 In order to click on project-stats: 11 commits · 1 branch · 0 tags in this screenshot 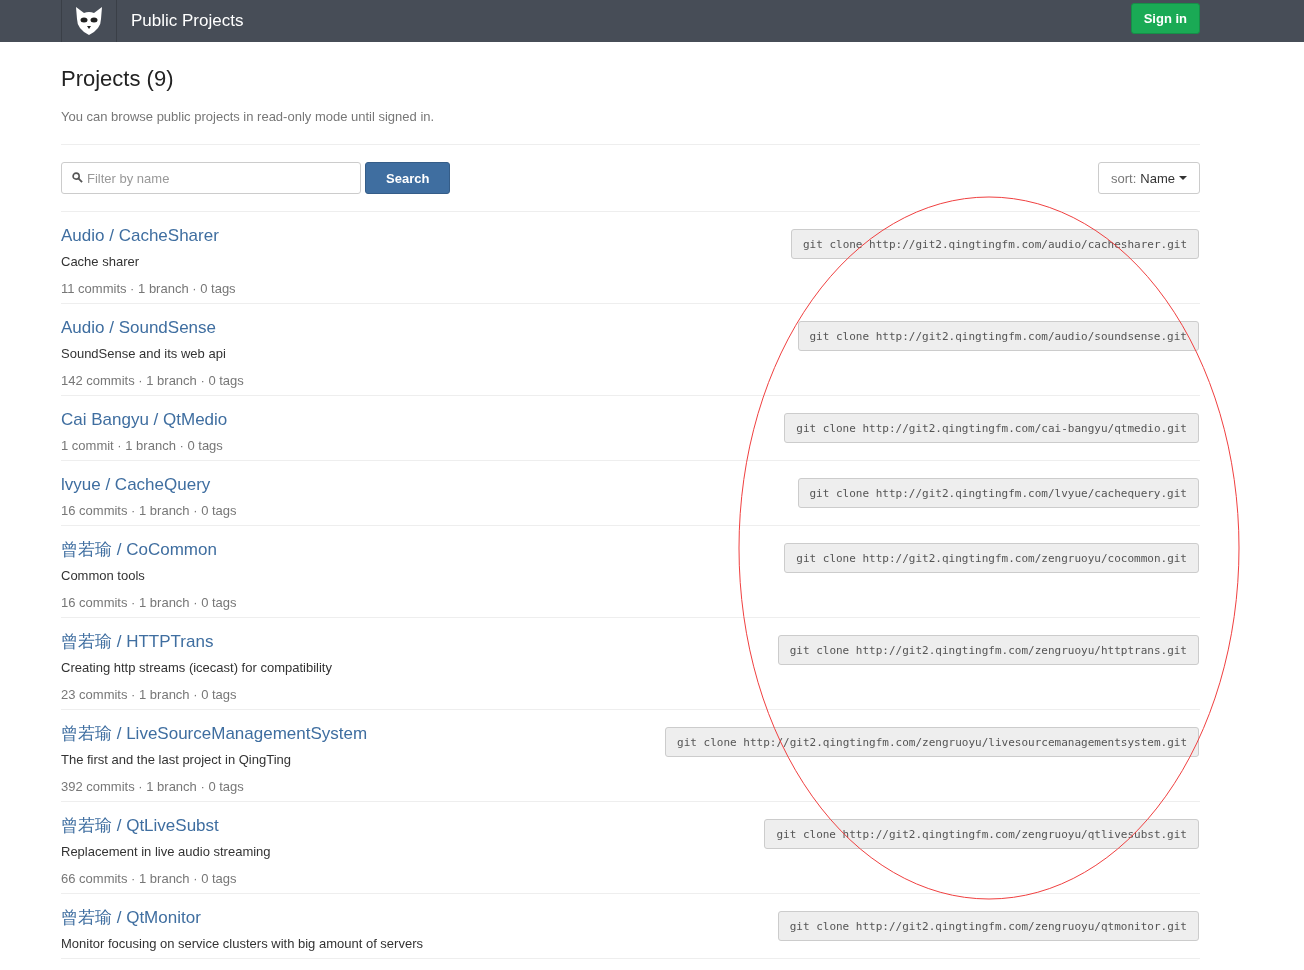, I will do `click(148, 289)`.